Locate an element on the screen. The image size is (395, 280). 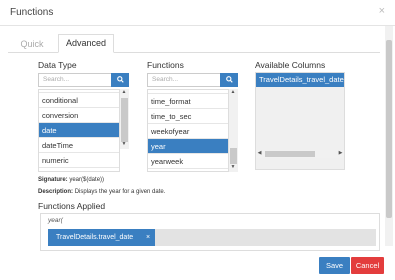
functions-search-button is located at coordinates (229, 80).